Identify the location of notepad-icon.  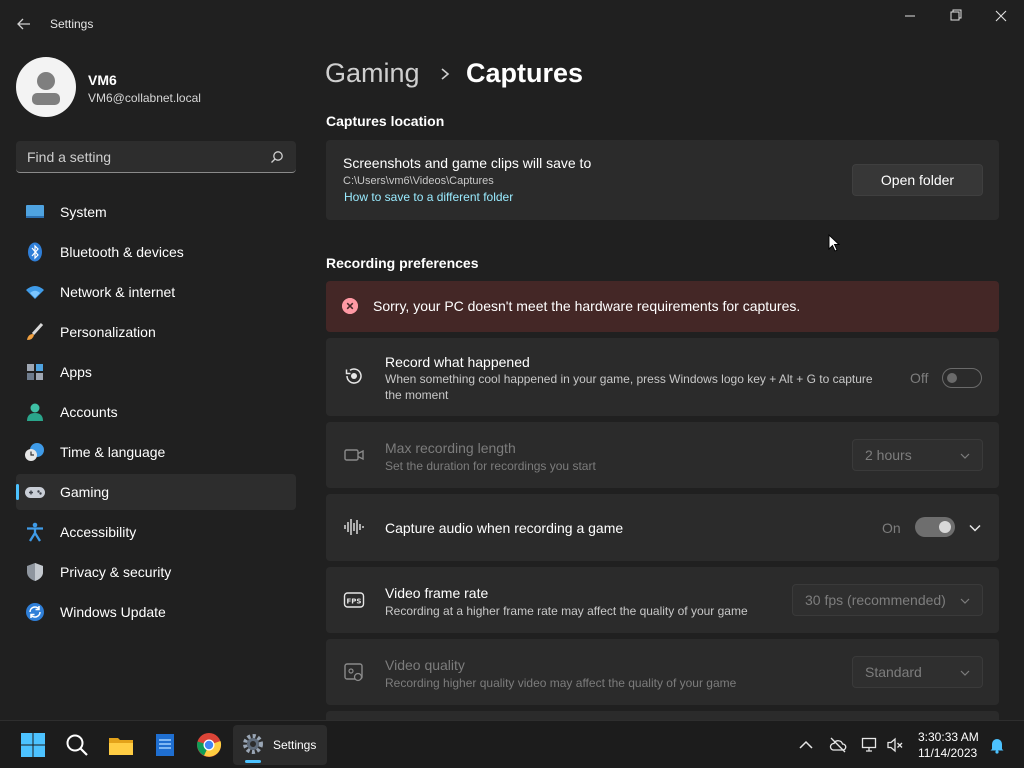
(165, 745).